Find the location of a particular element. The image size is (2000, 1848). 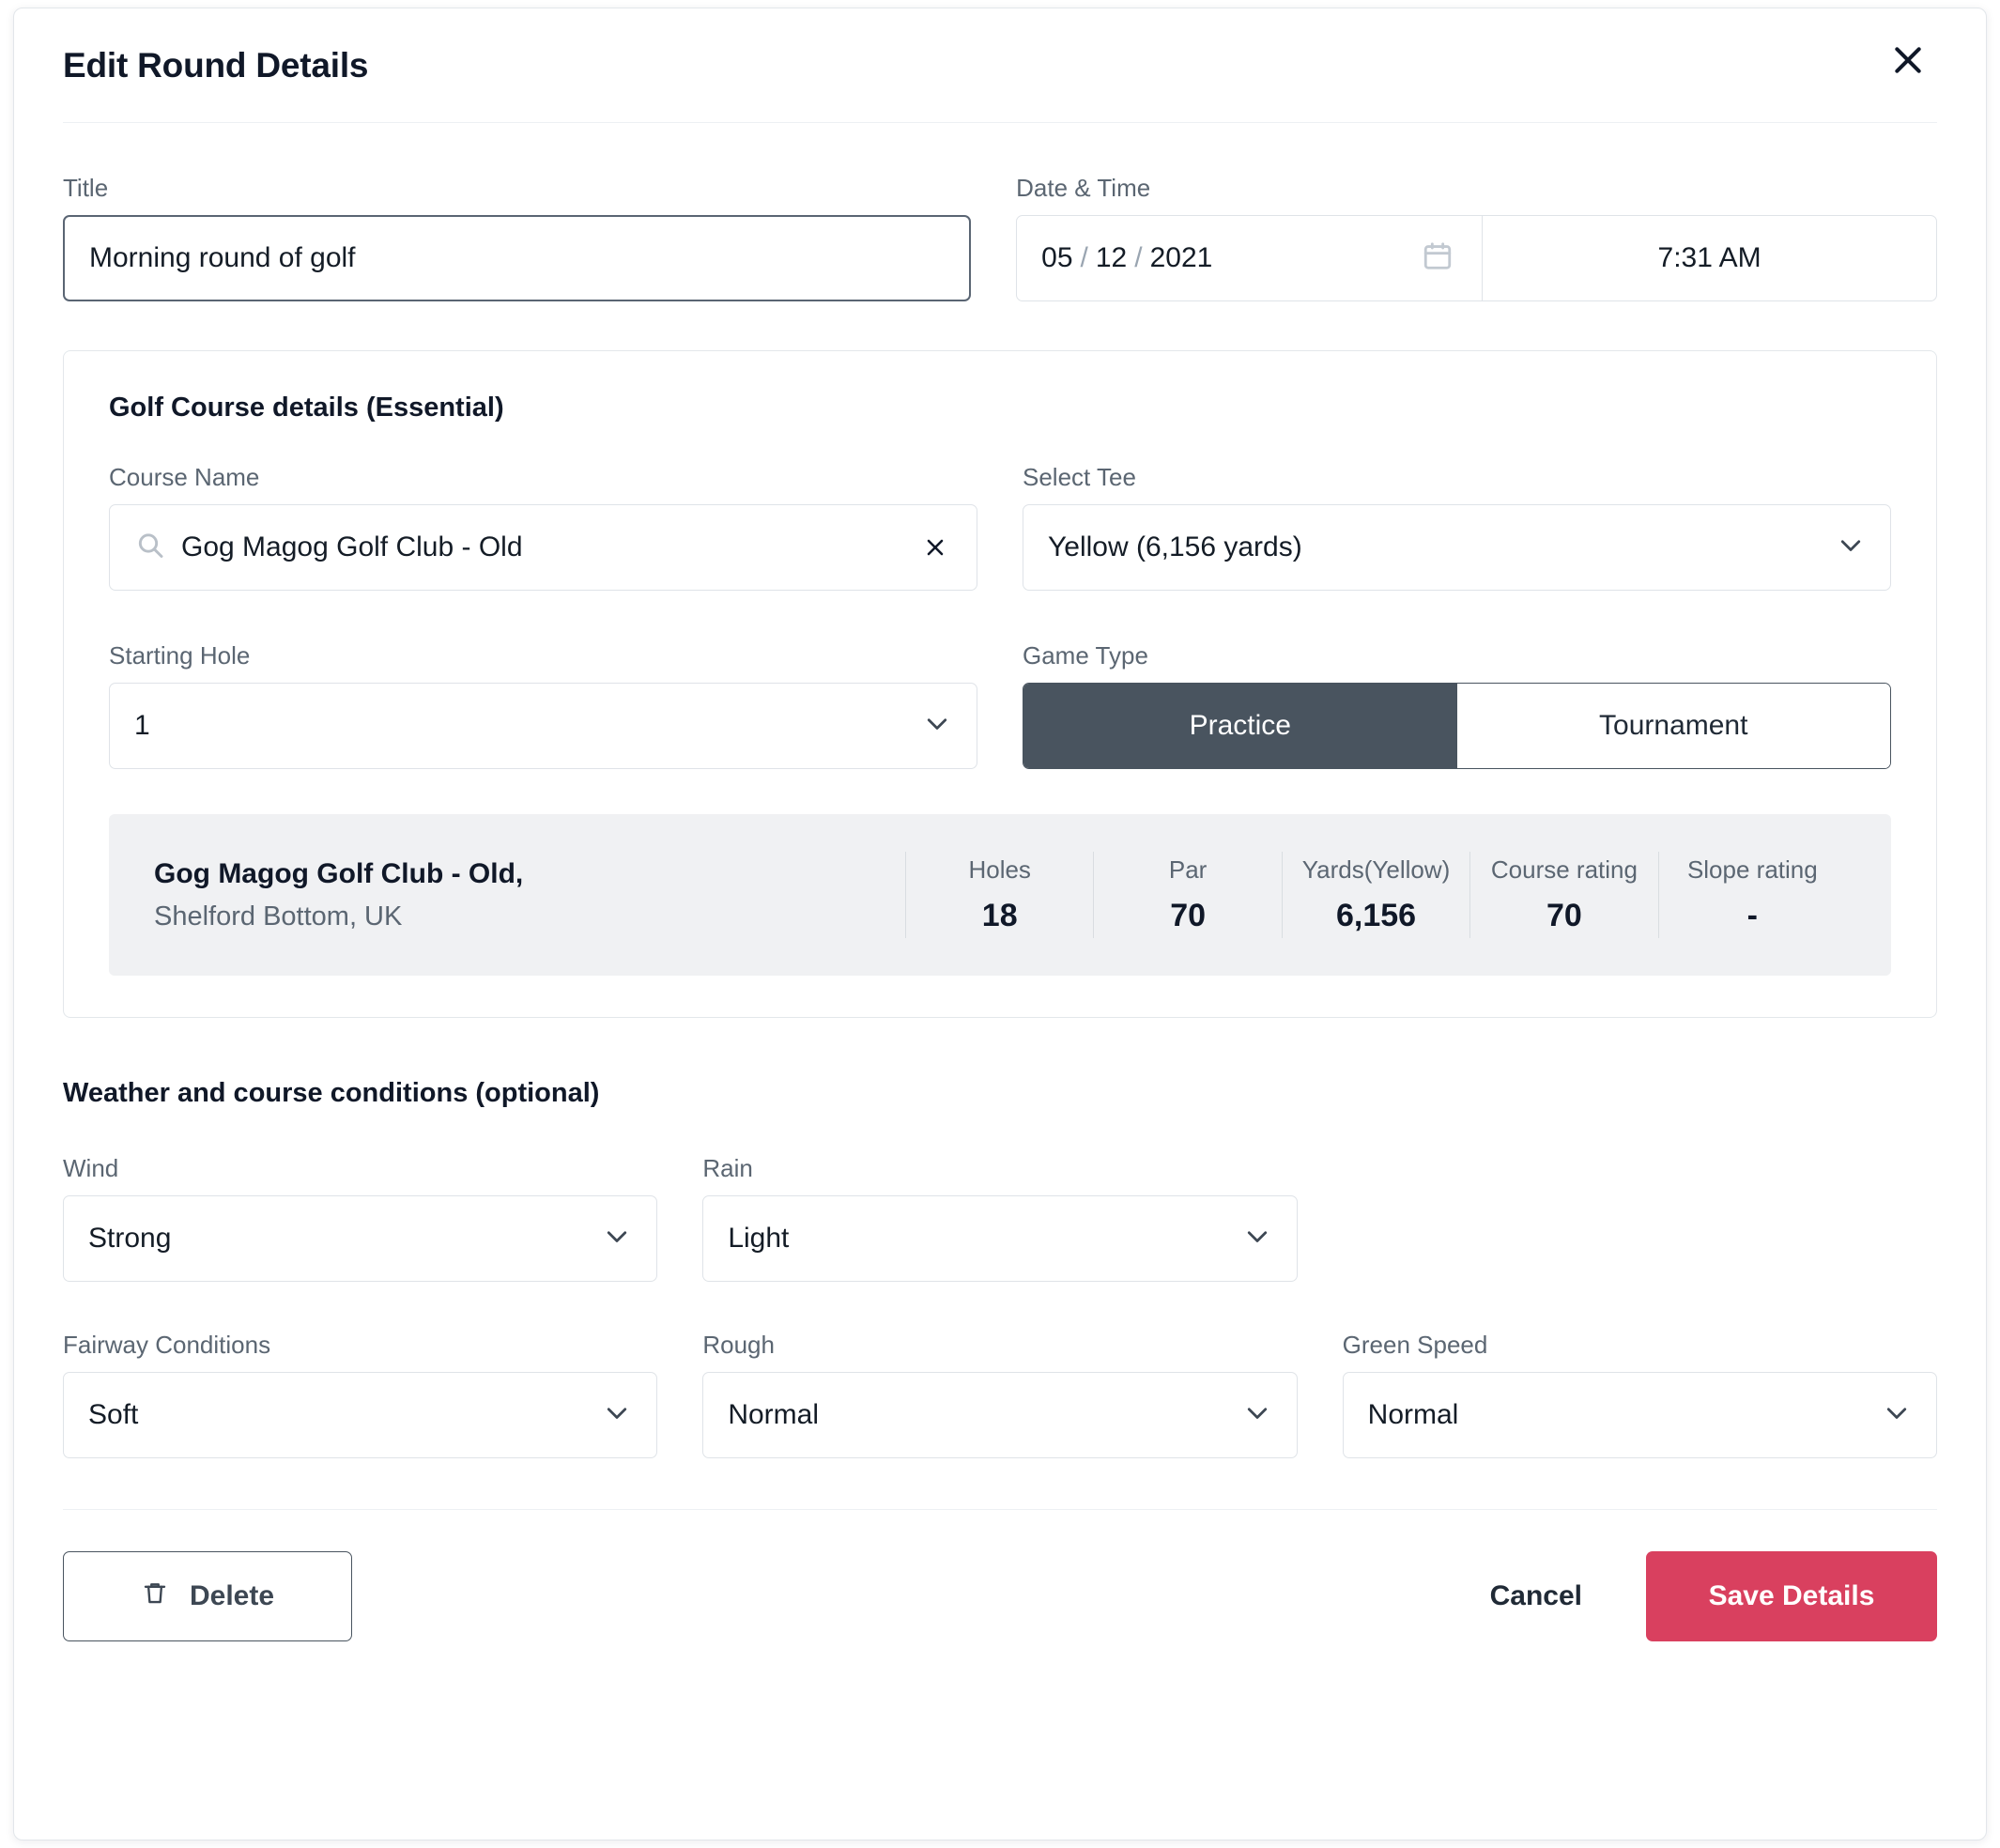

fairway-conditions-value: Soft is located at coordinates (113, 1414).